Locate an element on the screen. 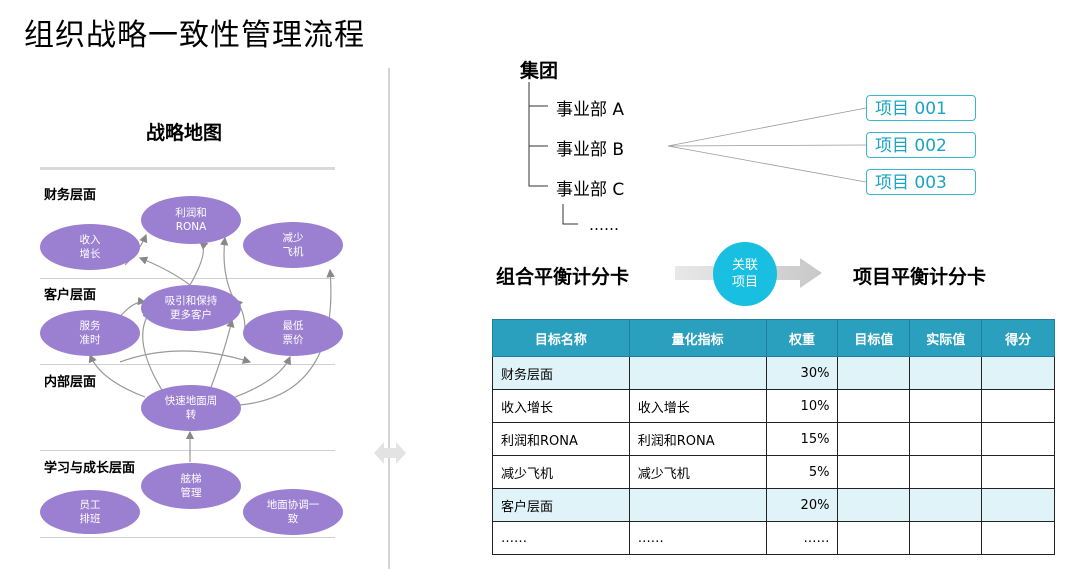 This screenshot has height=569, width=1090. table-row: 财务层面 30% is located at coordinates (773, 373).